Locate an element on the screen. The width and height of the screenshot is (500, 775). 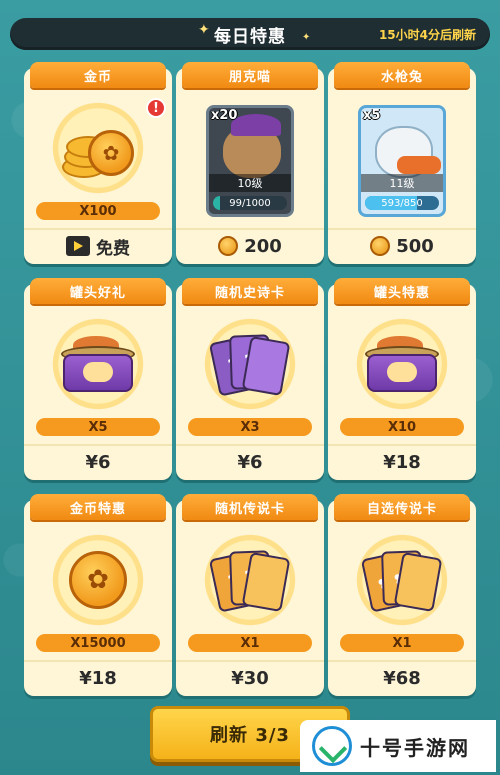
big-coin-icon: ✿ is located at coordinates (98, 580).